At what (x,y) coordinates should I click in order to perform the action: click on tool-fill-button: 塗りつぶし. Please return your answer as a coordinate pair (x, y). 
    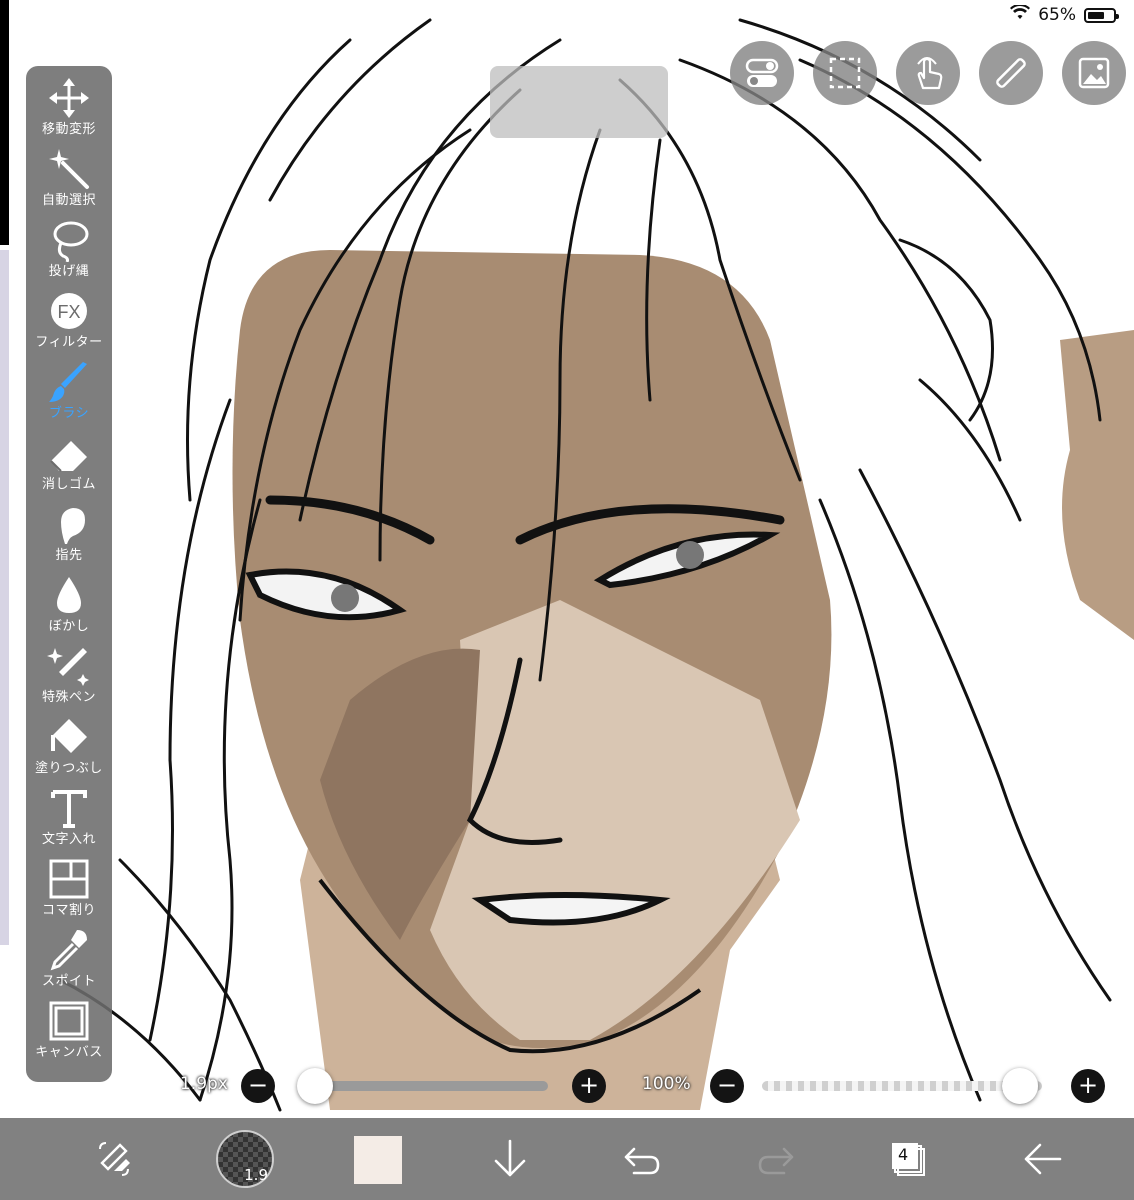
    Looking at the image, I should click on (69, 750).